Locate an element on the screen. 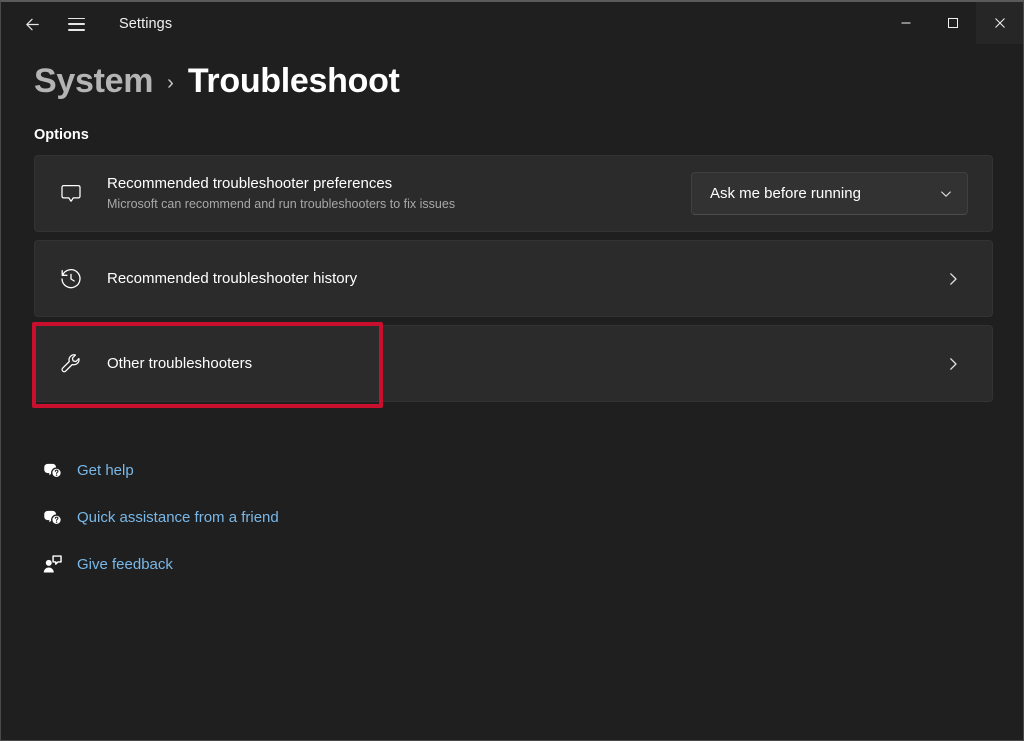 This screenshot has width=1024, height=741. section-label-options: Options is located at coordinates (61, 135).